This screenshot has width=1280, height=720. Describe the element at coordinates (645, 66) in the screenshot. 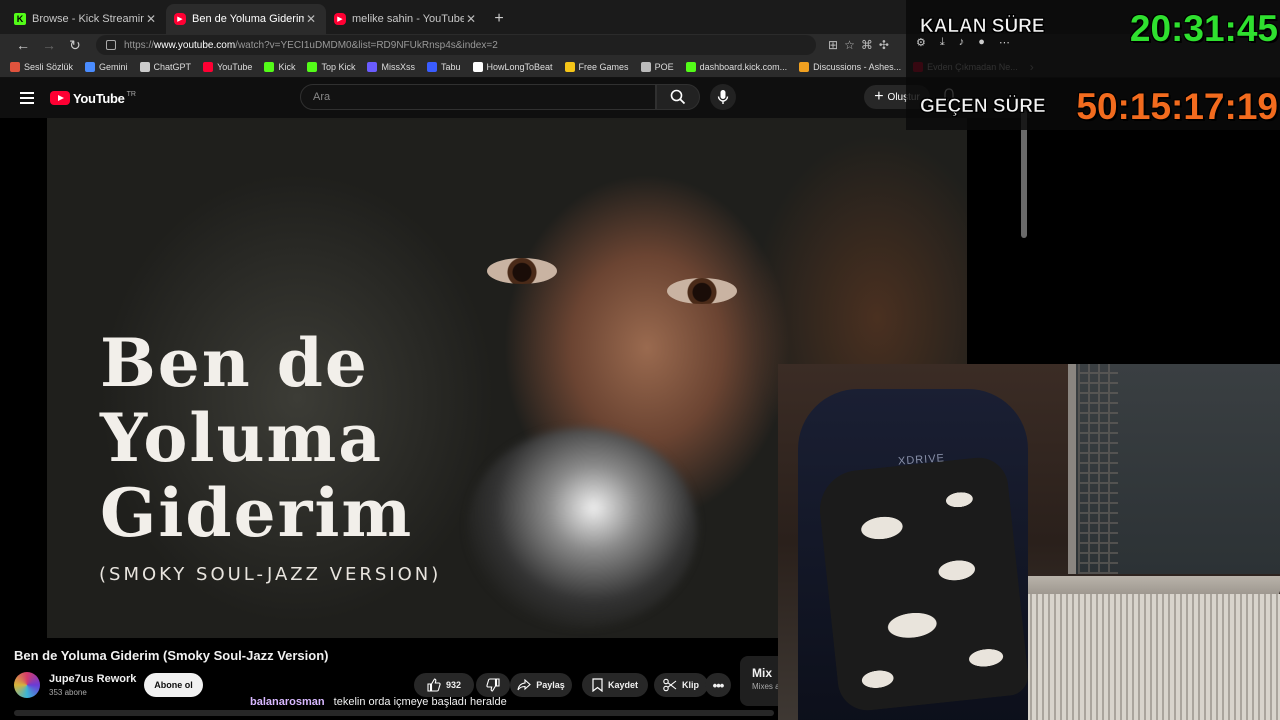

I see `folder-icon` at that location.